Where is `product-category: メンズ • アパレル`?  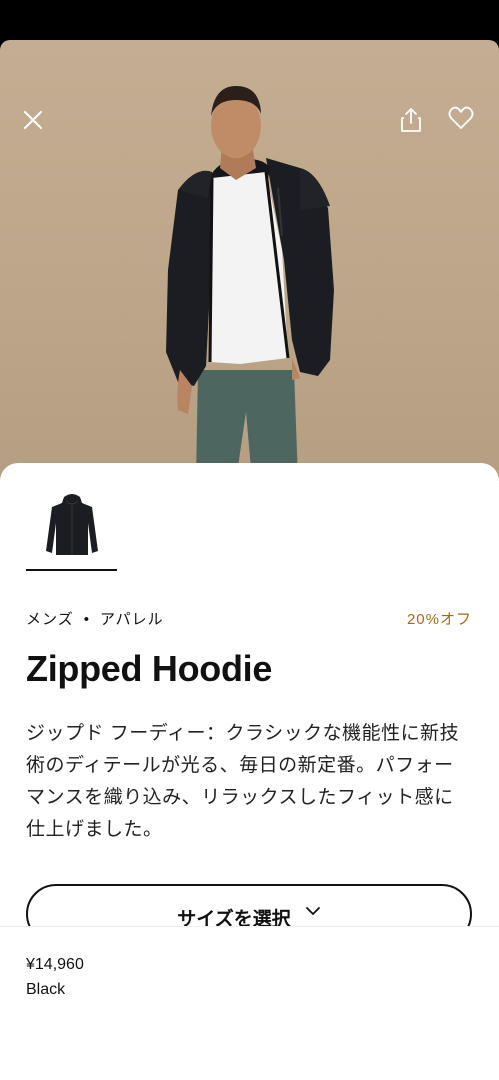
product-category: メンズ • アパレル is located at coordinates (95, 618).